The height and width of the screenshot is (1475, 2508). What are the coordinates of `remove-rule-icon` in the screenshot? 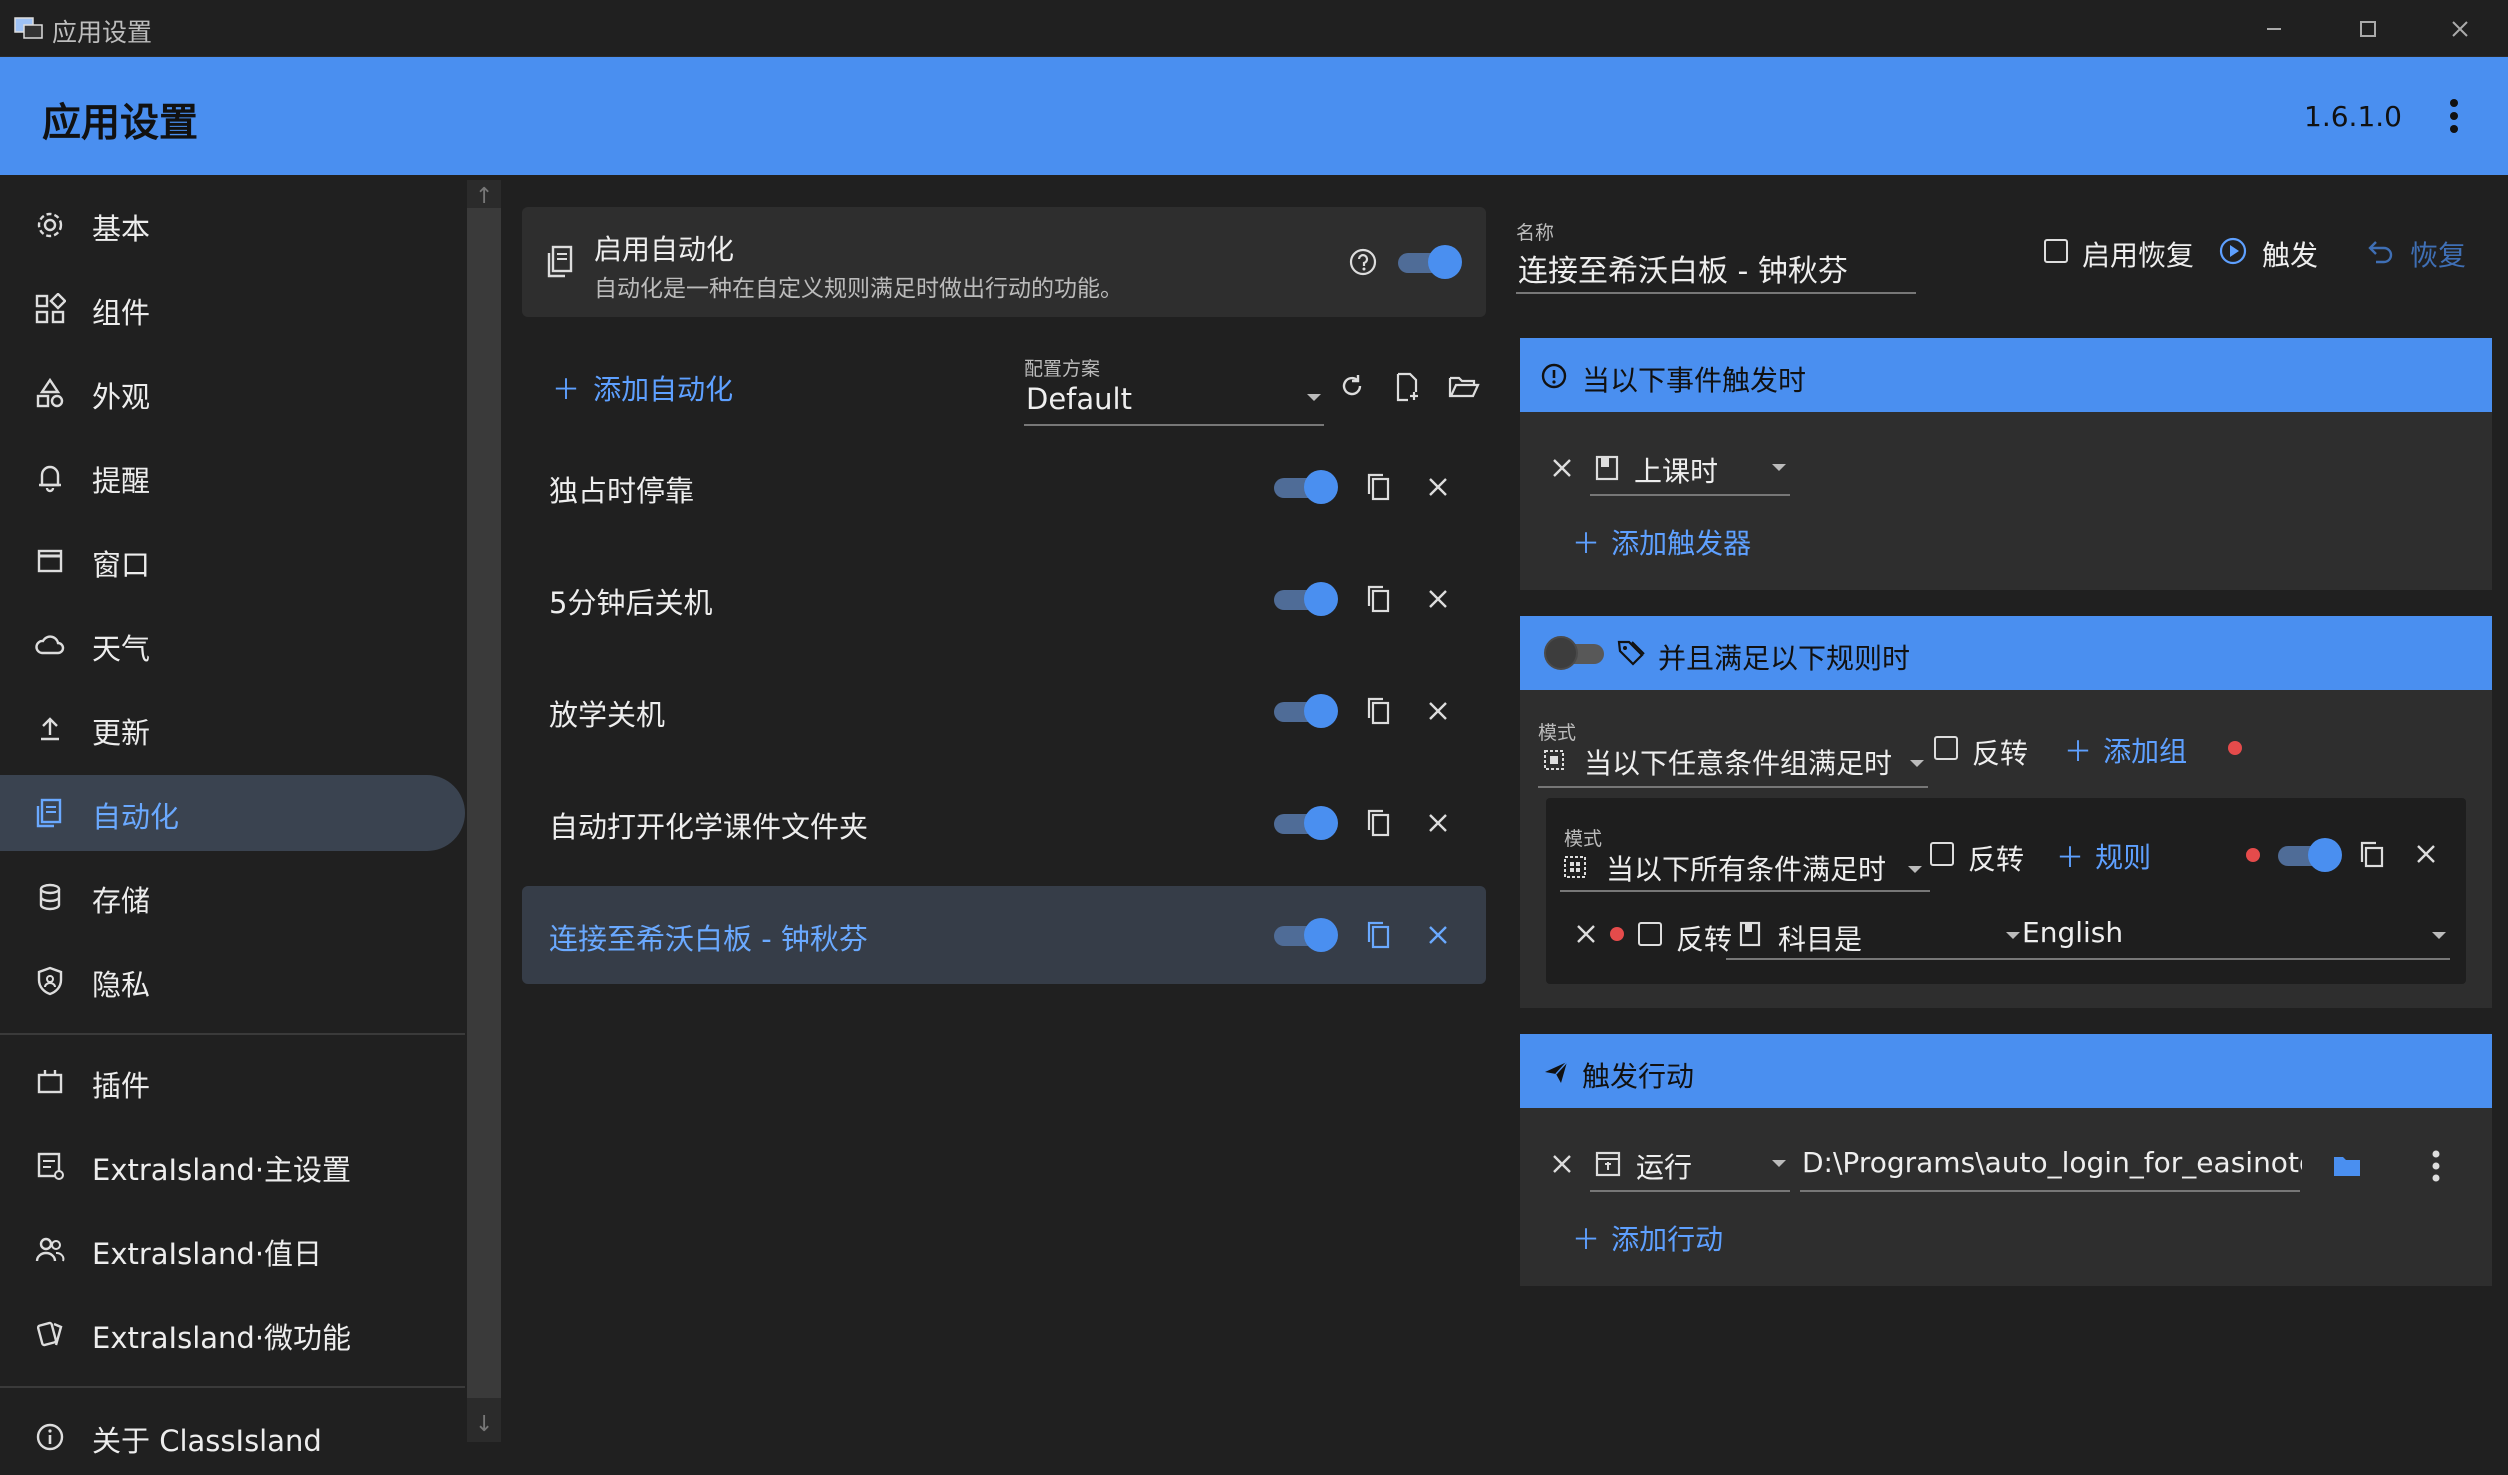 It's located at (1586, 934).